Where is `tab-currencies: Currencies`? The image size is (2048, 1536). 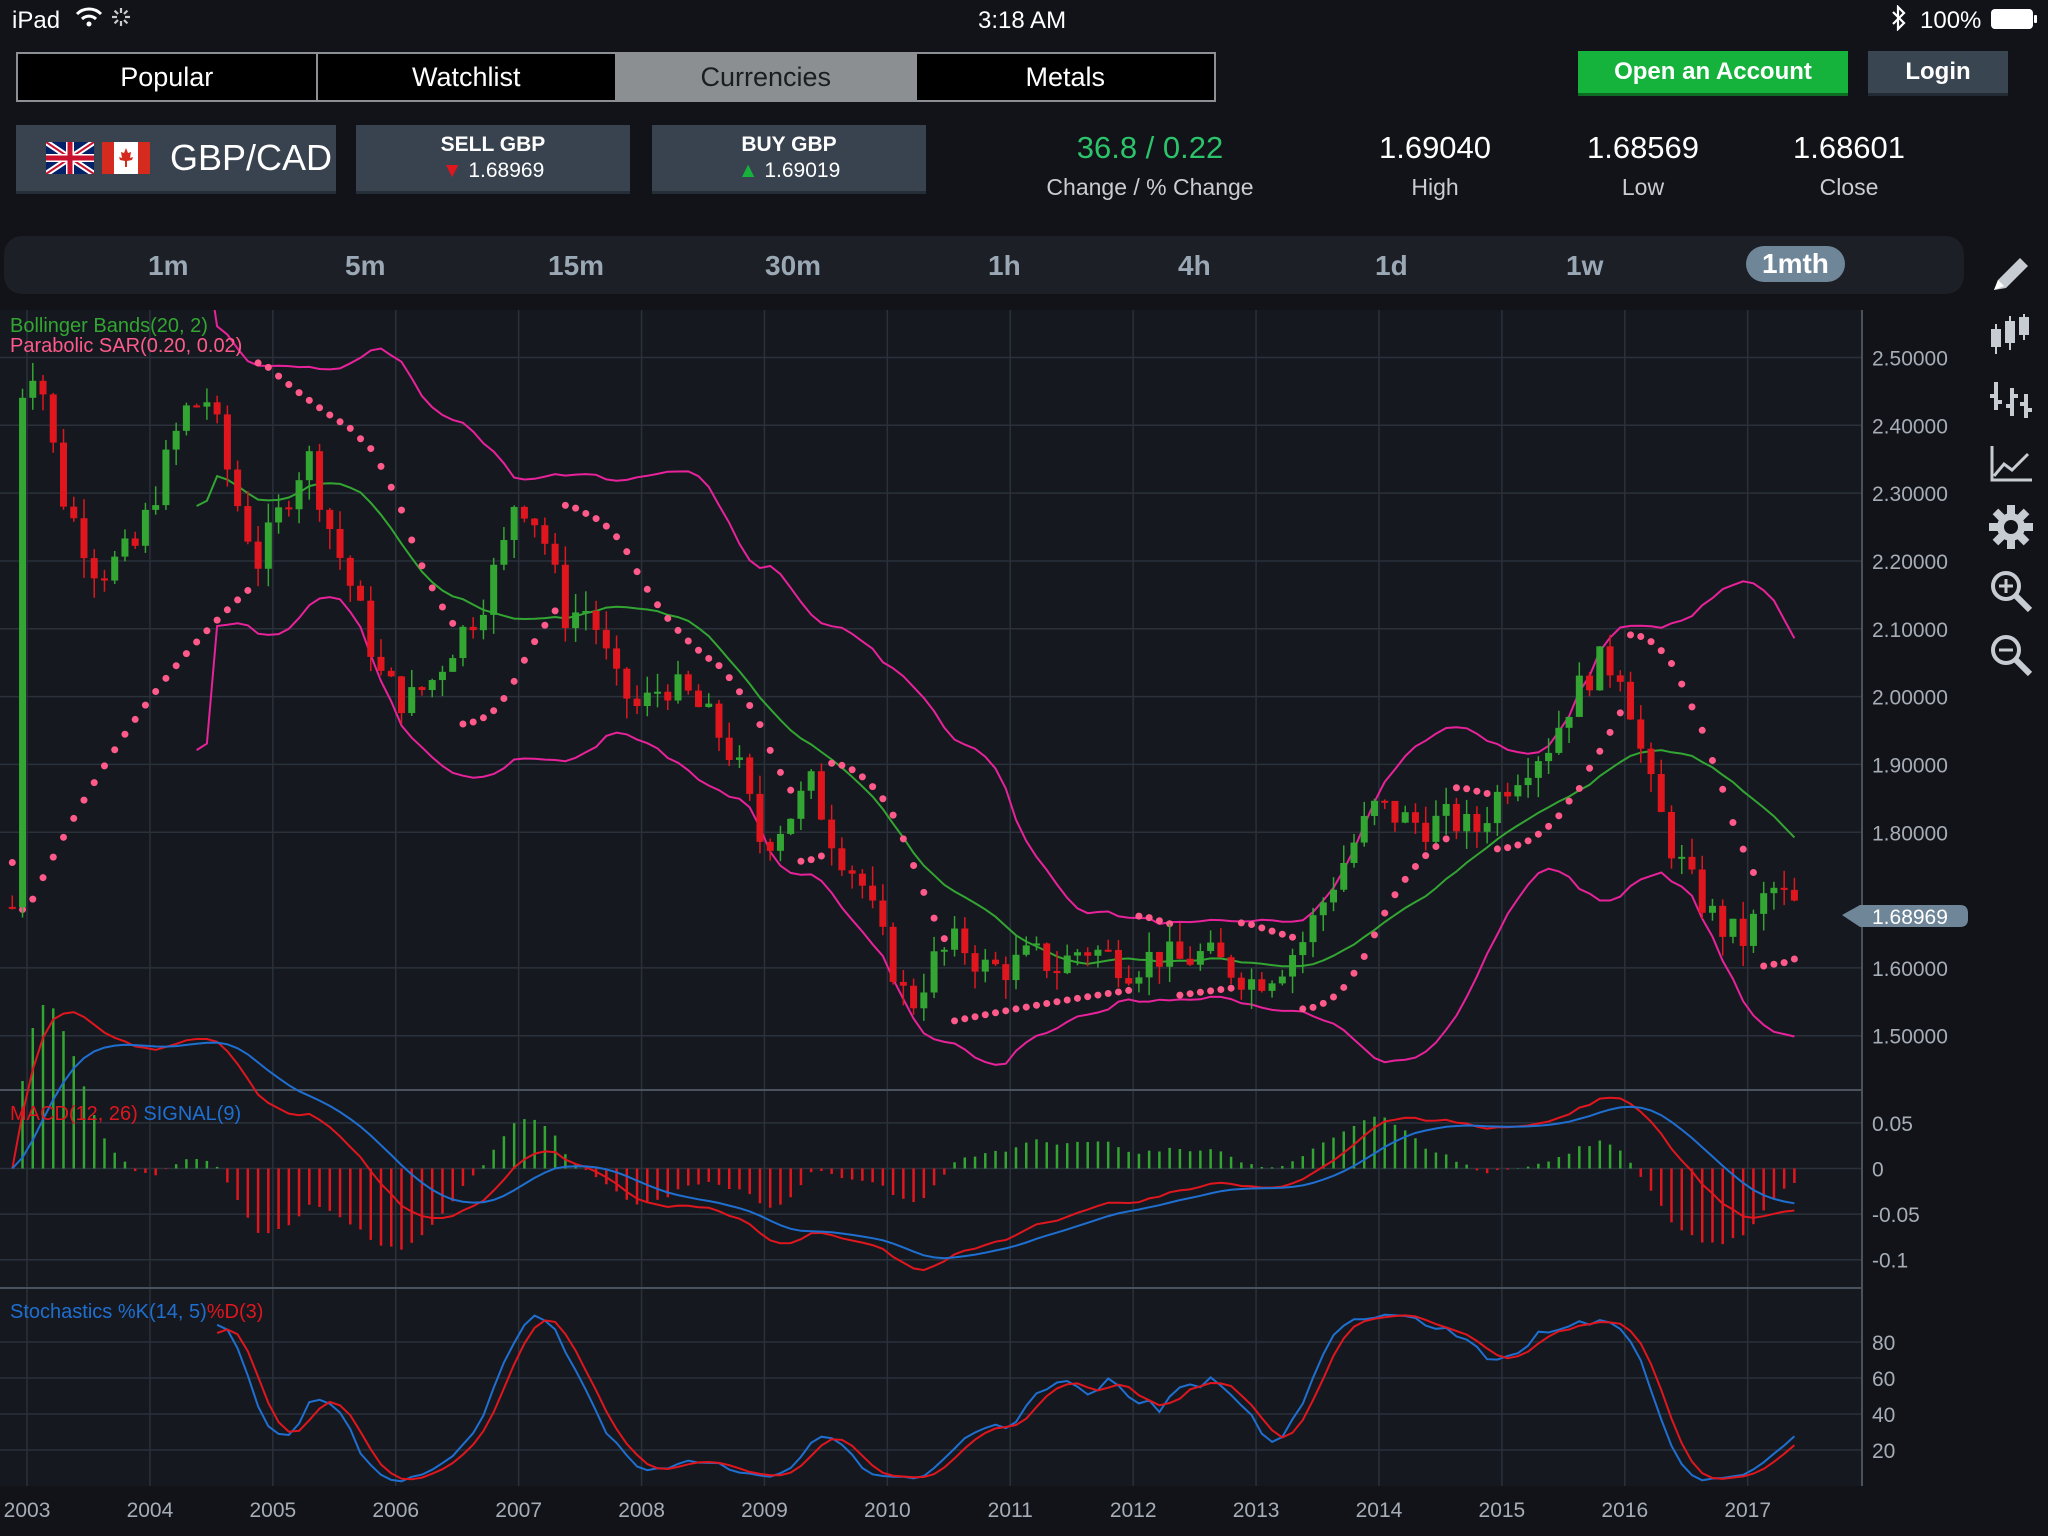 tab-currencies: Currencies is located at coordinates (767, 77).